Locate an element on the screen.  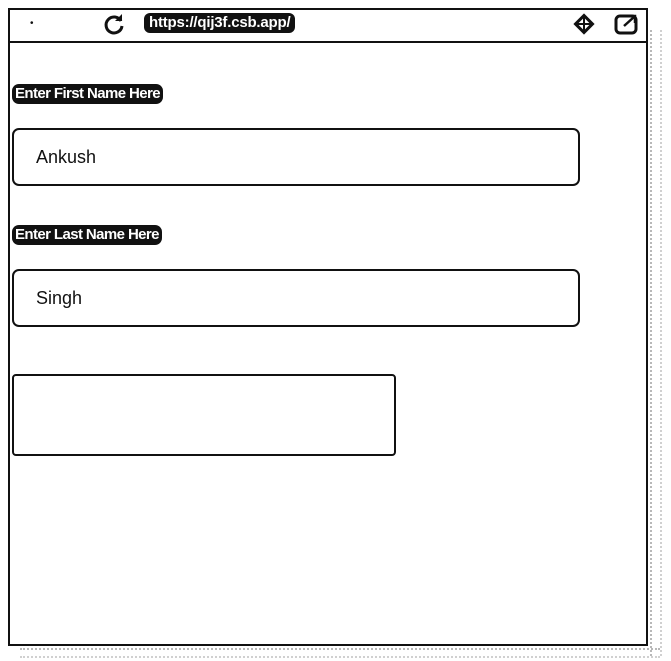
last-name-label: Enter Last Name Here is located at coordinates (87, 235).